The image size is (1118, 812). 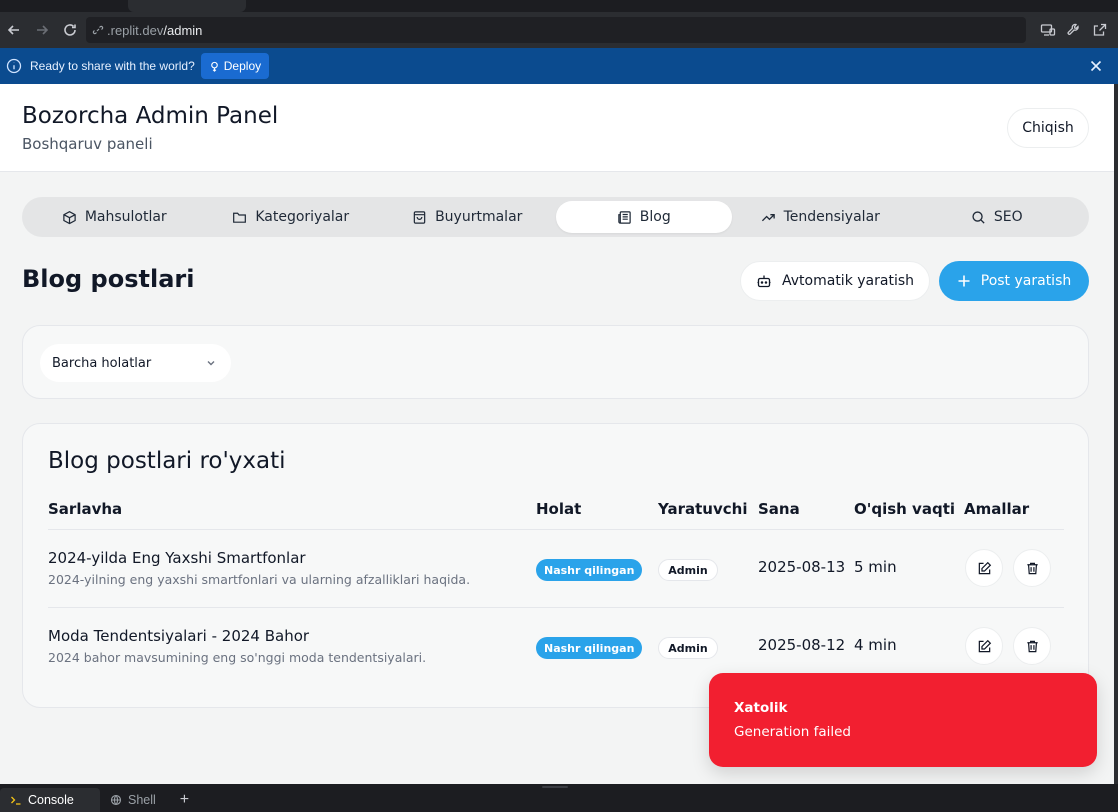 I want to click on auto-generate-button: Avtomatik yaratish, so click(x=835, y=281).